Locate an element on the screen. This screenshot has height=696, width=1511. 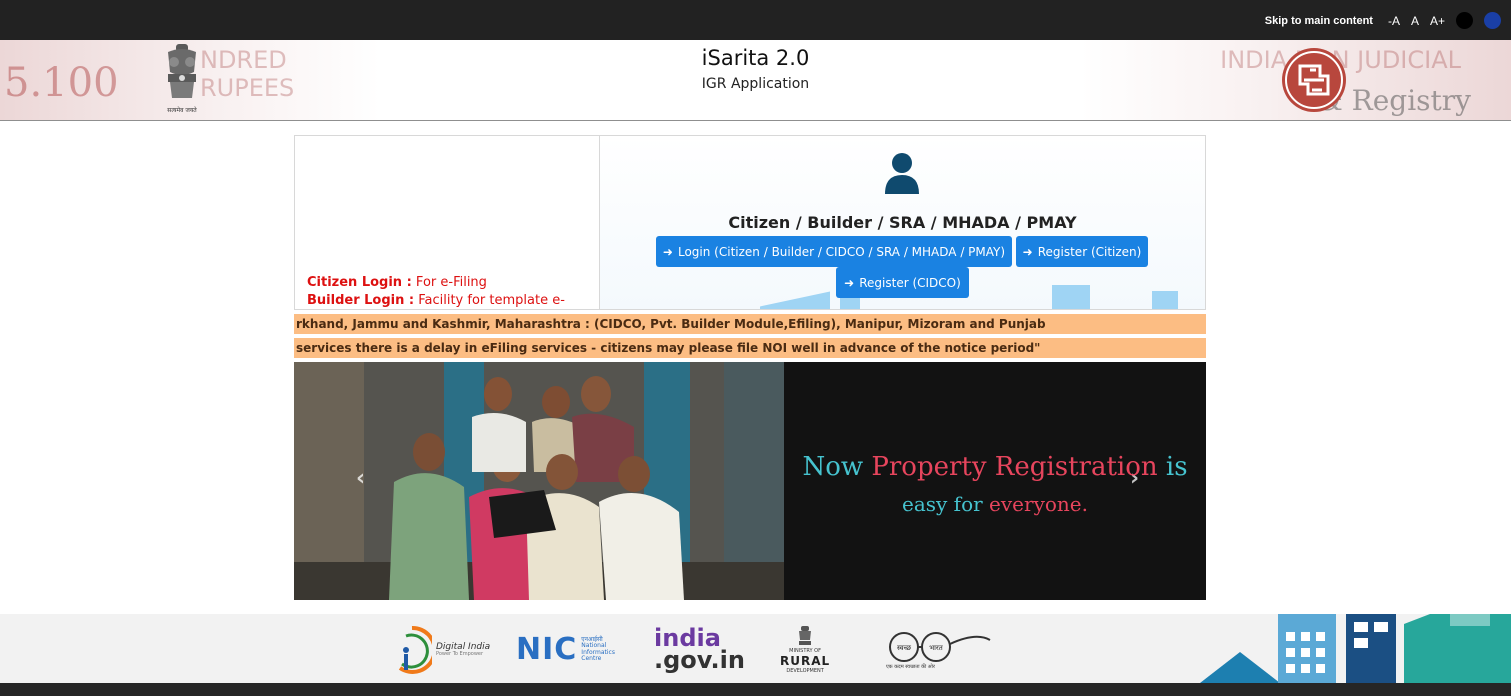
font-decrease-button: -A is located at coordinates (1394, 21).